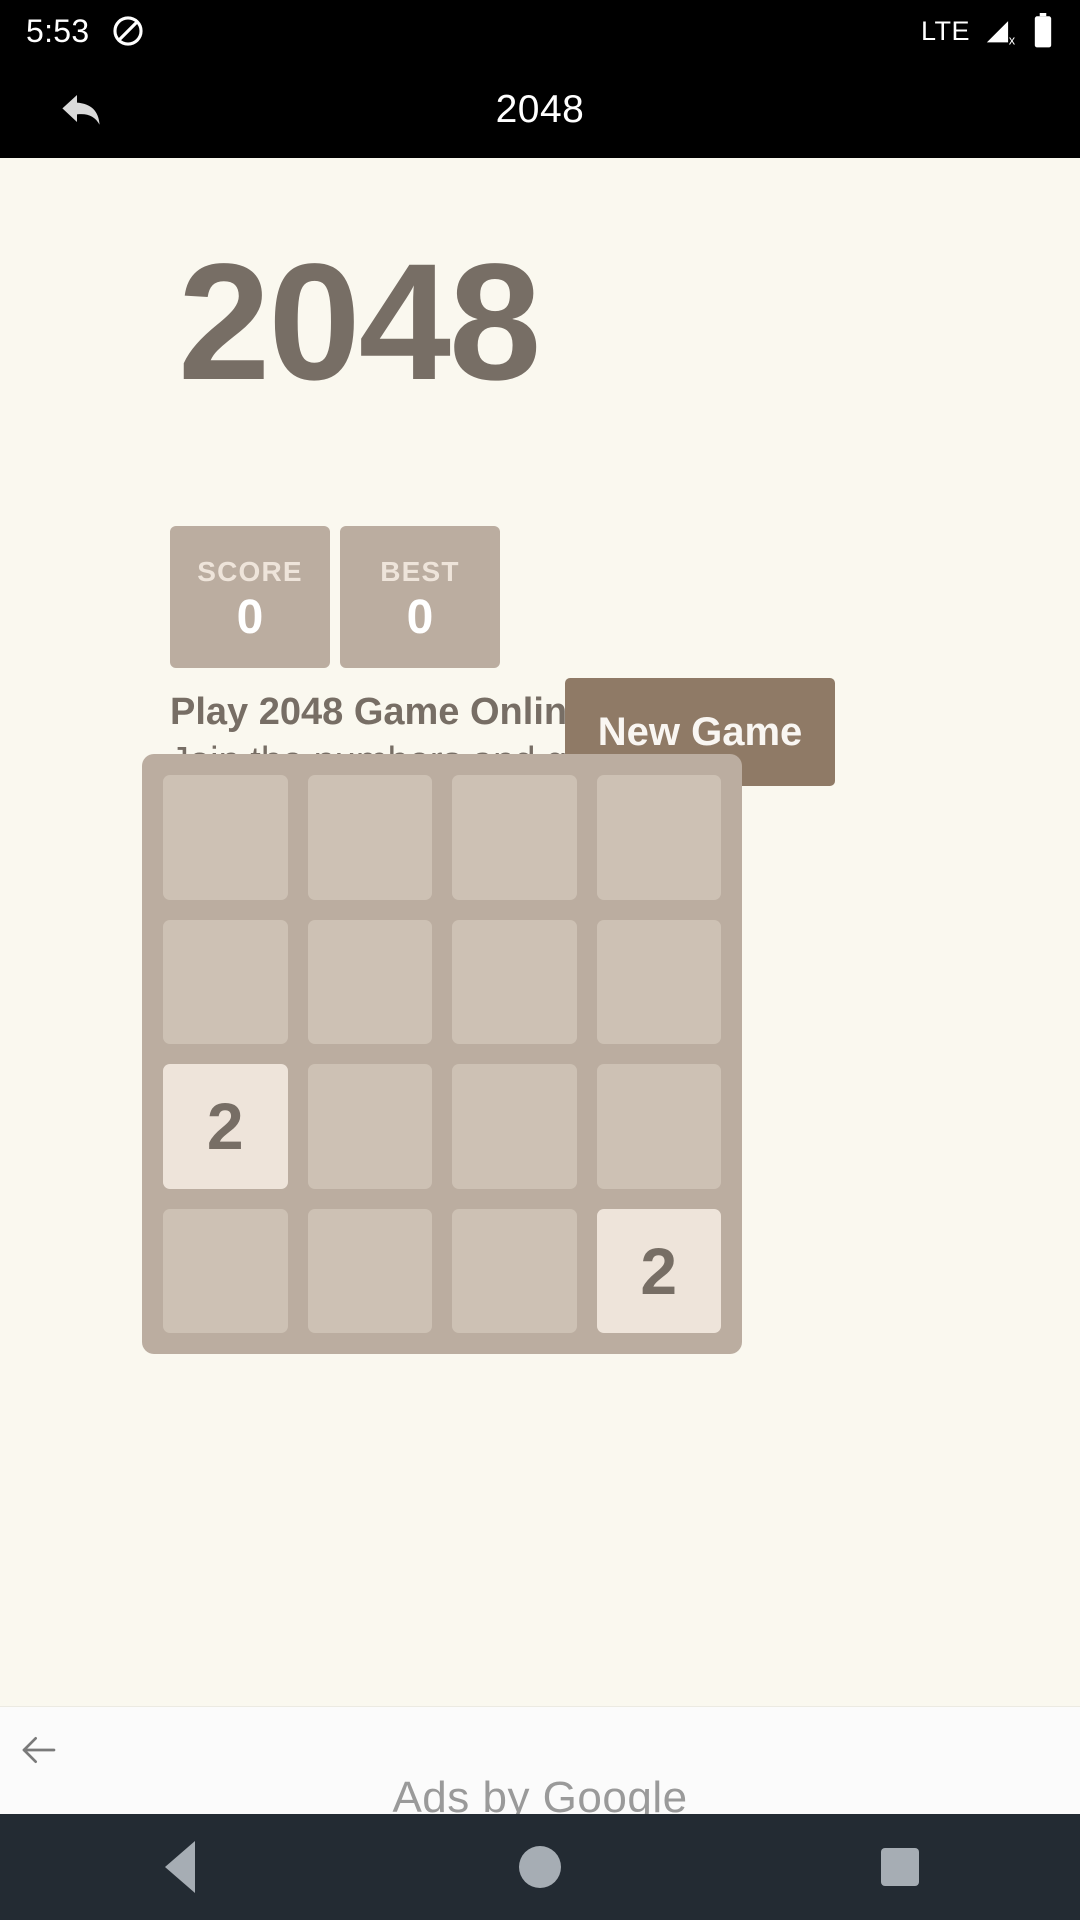 Image resolution: width=1080 pixels, height=1920 pixels. I want to click on nav-recents-button, so click(900, 1867).